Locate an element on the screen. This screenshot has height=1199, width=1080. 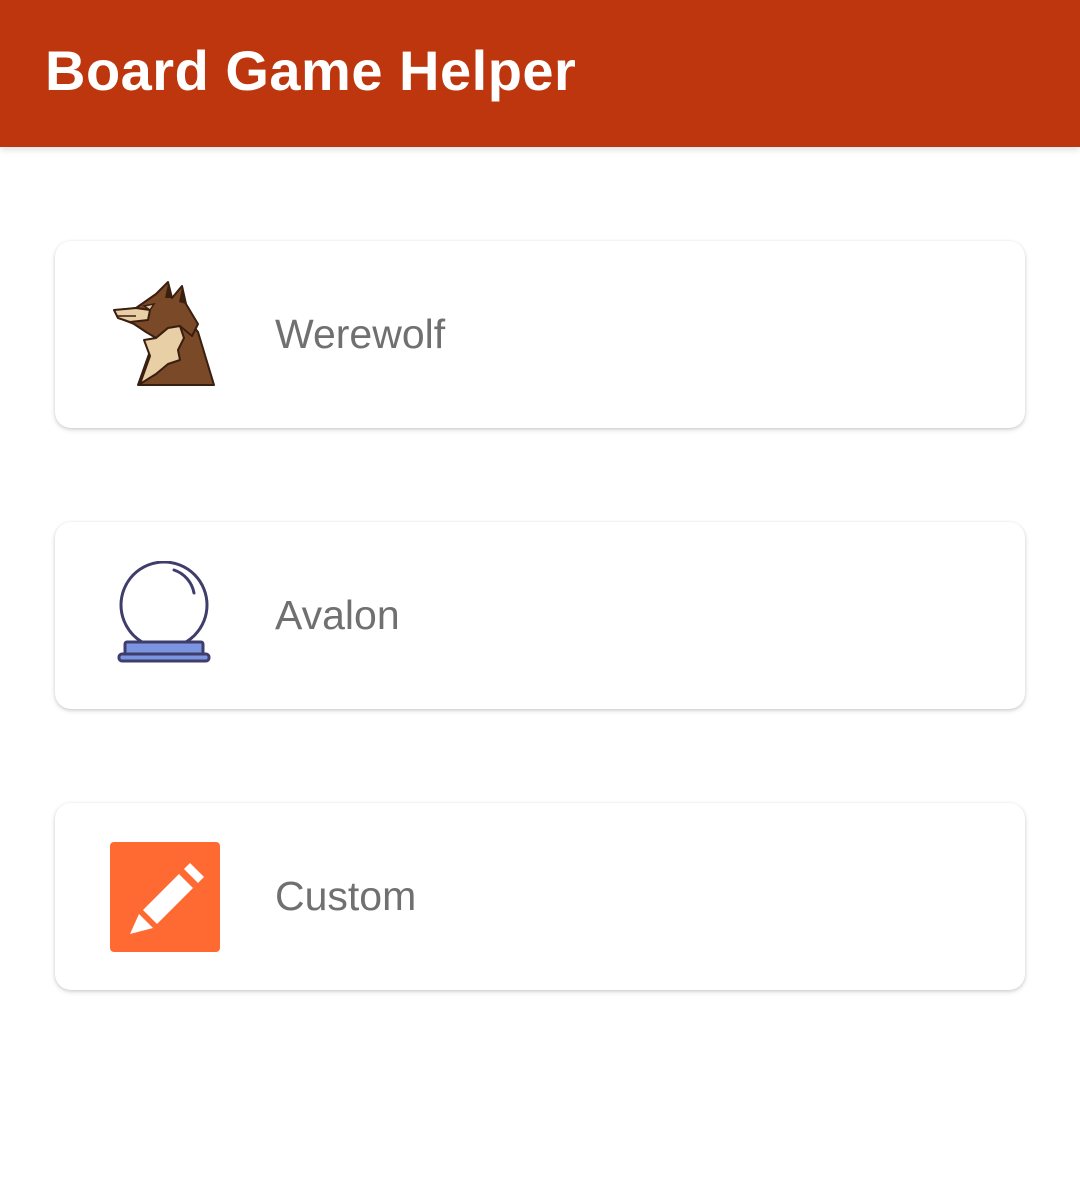
game-card-werewolf: Werewolf is located at coordinates (540, 334).